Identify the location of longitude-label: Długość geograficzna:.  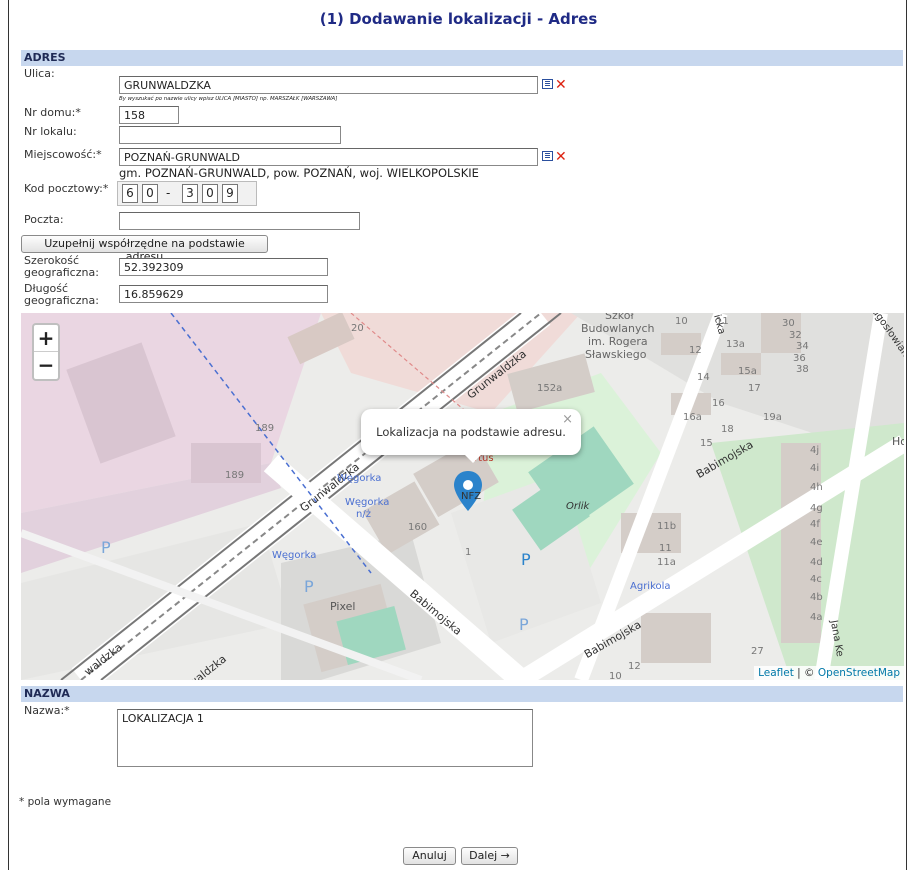
(61, 295).